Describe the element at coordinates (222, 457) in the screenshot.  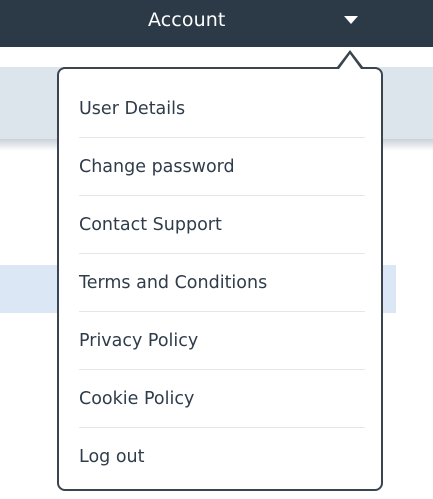
I see `menu-item-log-out: Log out` at that location.